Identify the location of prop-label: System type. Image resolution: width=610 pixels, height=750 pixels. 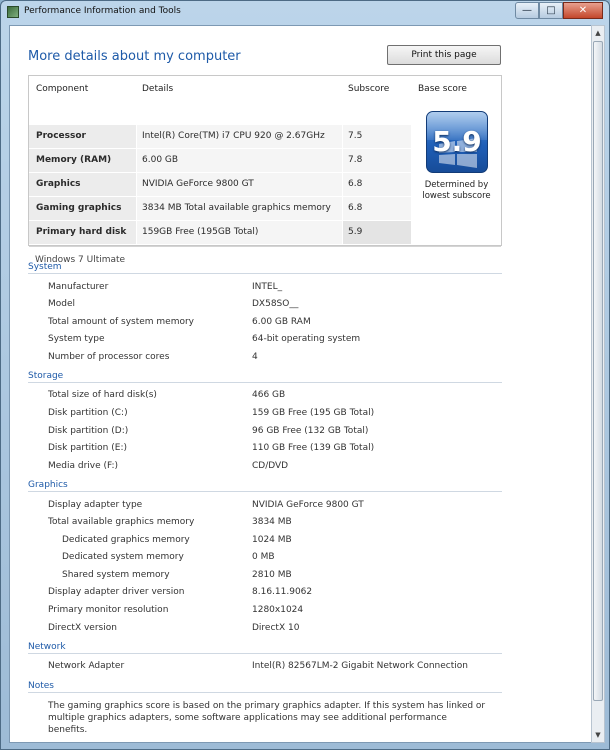
(76, 339).